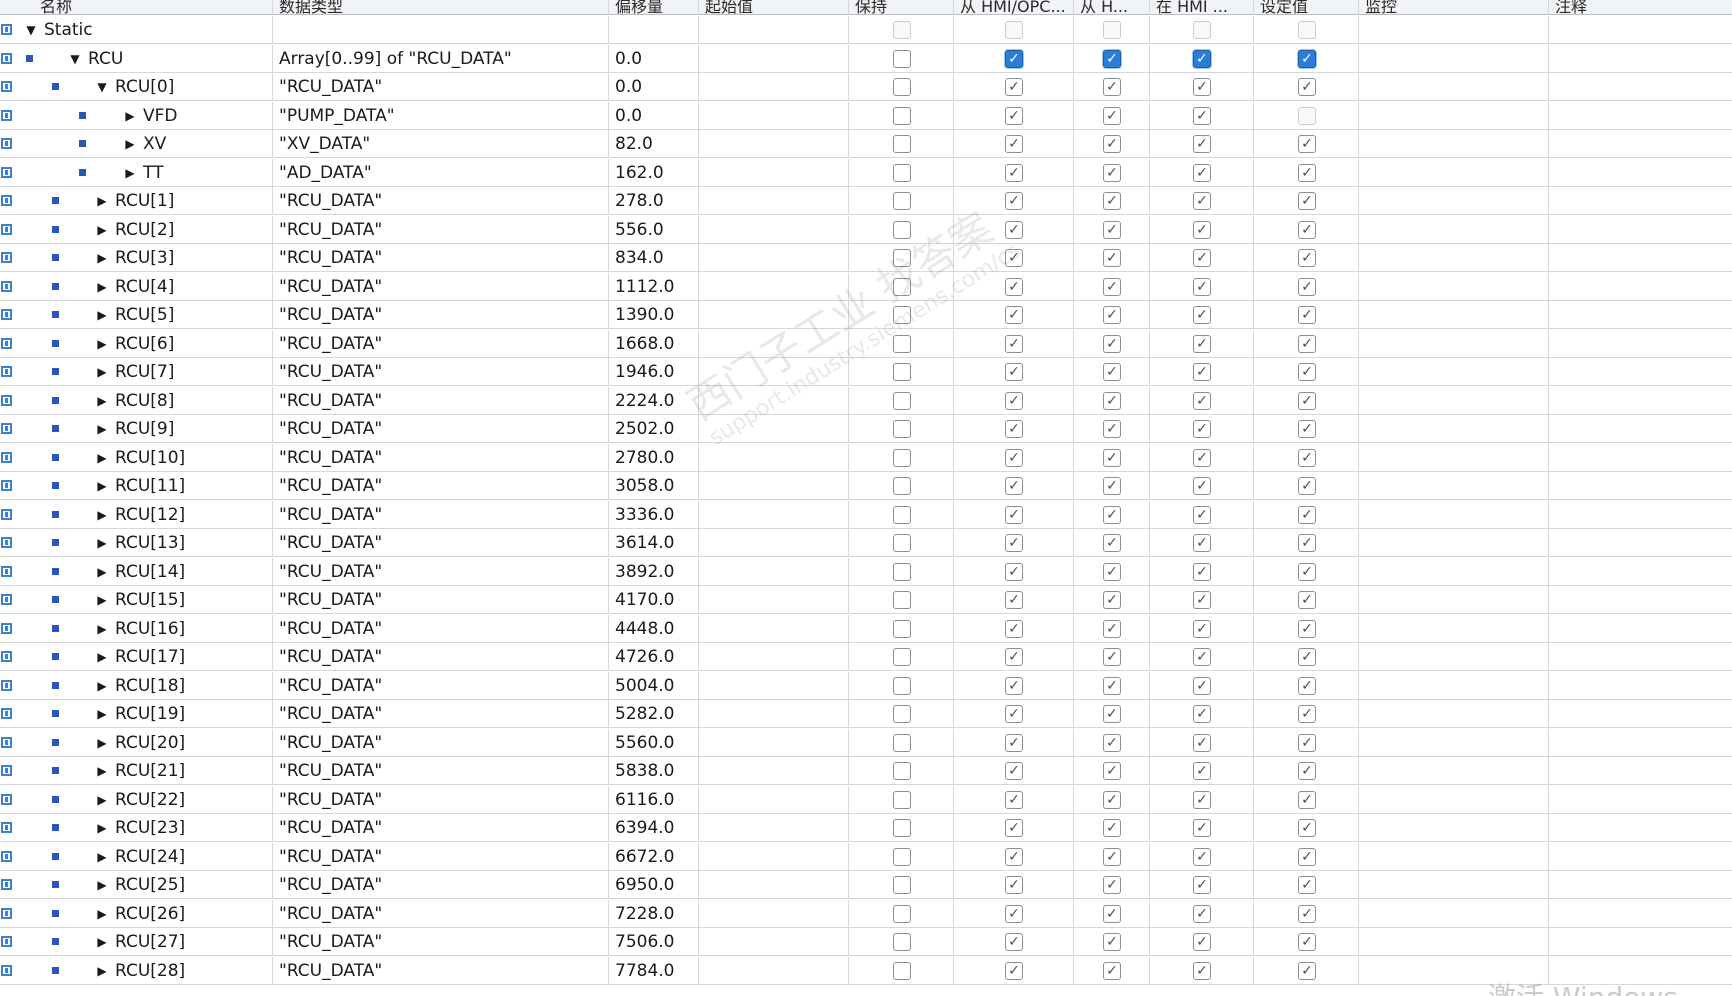 The height and width of the screenshot is (996, 1732). What do you see at coordinates (144, 7) in the screenshot?
I see `column-header-name: 名称` at bounding box center [144, 7].